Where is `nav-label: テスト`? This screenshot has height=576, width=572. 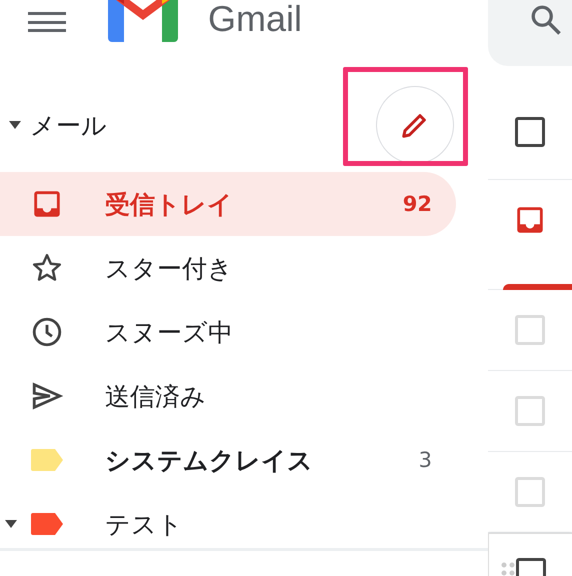 nav-label: テスト is located at coordinates (144, 524).